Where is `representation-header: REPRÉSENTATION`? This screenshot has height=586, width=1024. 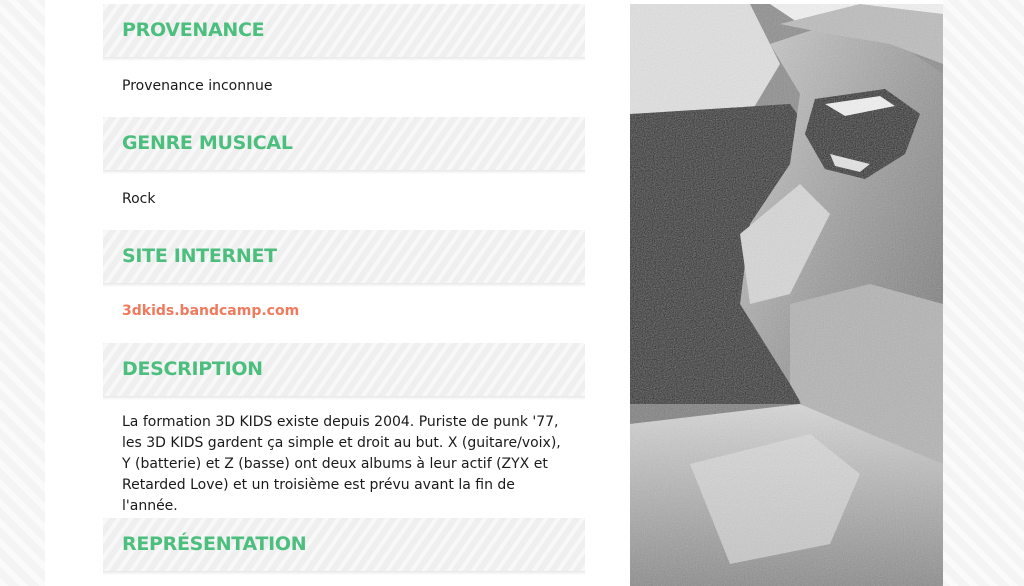 representation-header: REPRÉSENTATION is located at coordinates (344, 546).